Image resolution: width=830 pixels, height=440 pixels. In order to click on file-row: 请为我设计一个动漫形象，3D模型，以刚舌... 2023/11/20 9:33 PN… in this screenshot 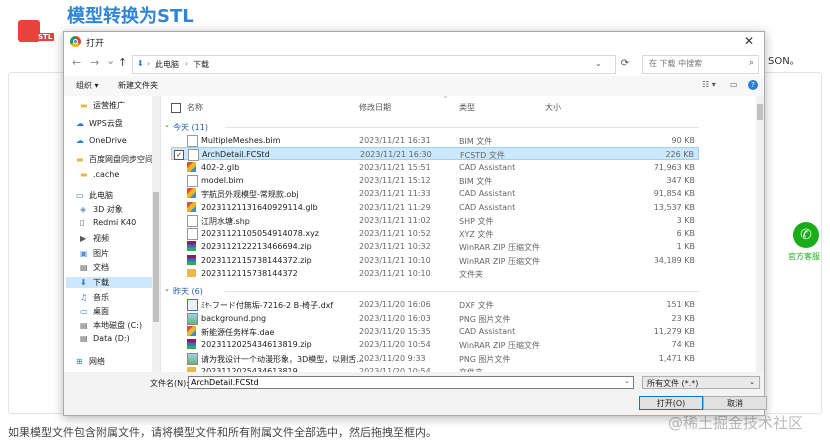, I will do `click(435, 358)`.